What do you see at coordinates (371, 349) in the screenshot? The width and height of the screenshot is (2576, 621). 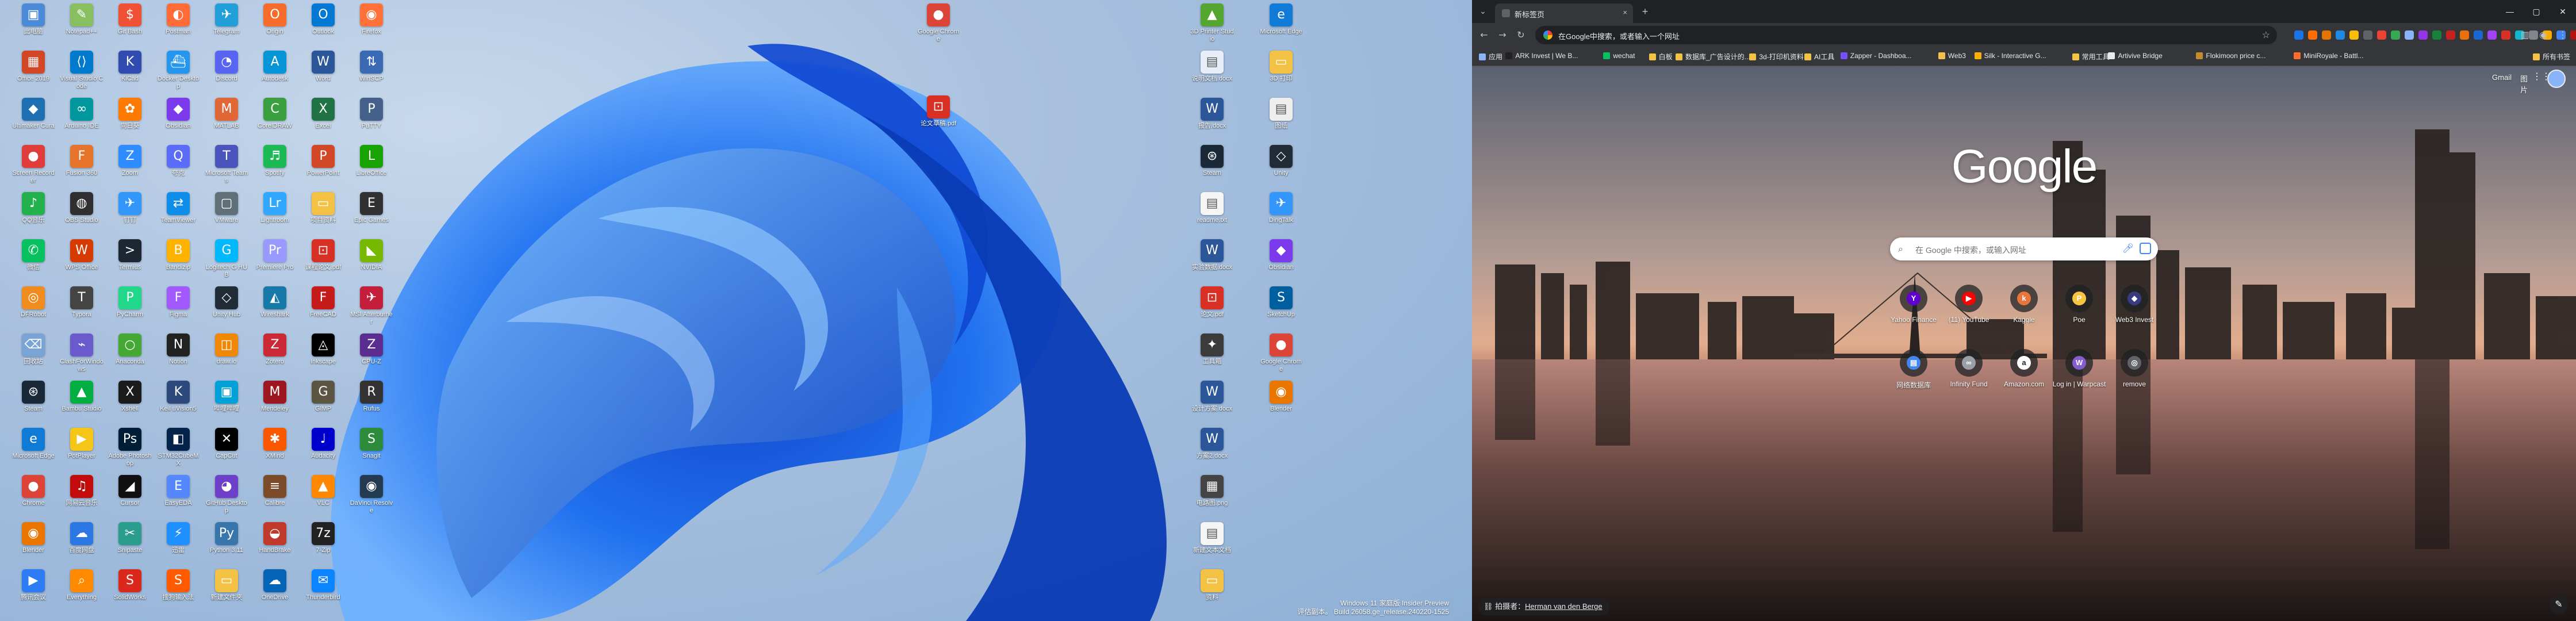 I see `desktop-icon: Z CPU-Z` at bounding box center [371, 349].